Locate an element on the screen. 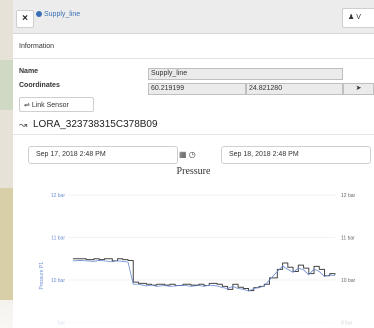  view-button: ♟ V is located at coordinates (358, 18).